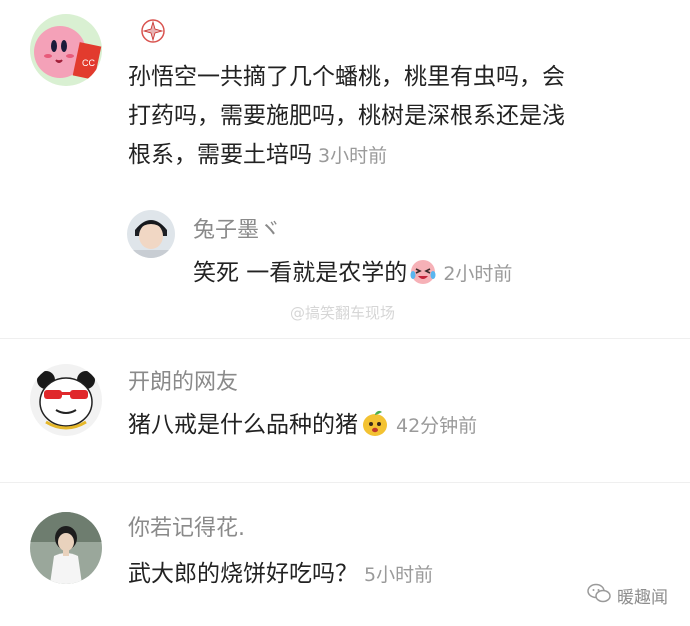 This screenshot has width=690, height=626. What do you see at coordinates (353, 156) in the screenshot?
I see `comment-time: 3小时前` at bounding box center [353, 156].